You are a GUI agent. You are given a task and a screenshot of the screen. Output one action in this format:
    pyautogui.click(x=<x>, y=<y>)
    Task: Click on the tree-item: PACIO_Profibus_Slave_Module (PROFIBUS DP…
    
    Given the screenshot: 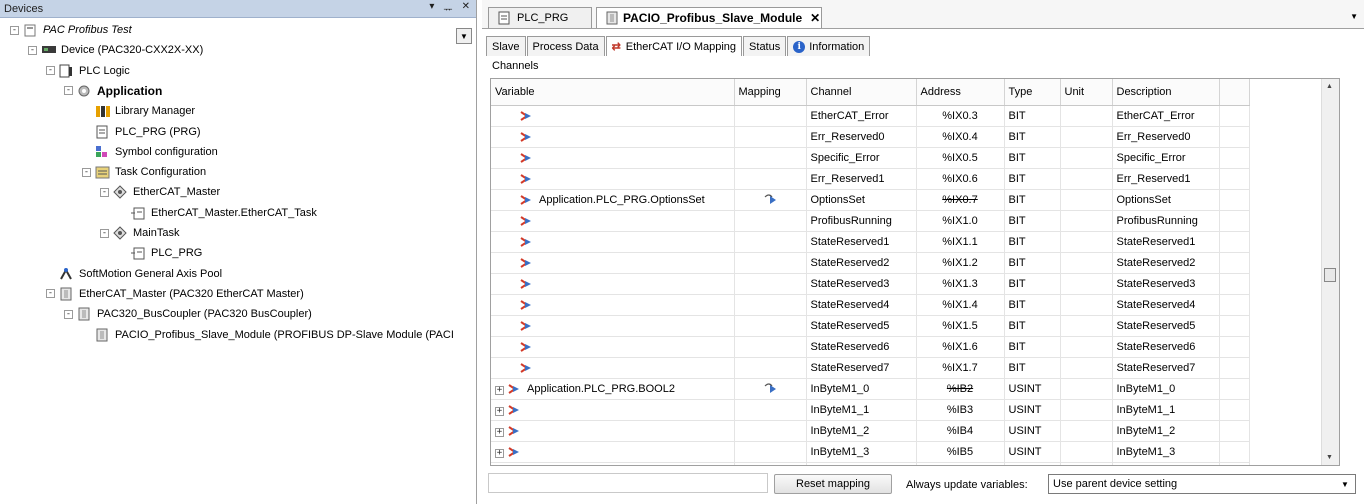 What is the action you would take?
    pyautogui.click(x=268, y=335)
    